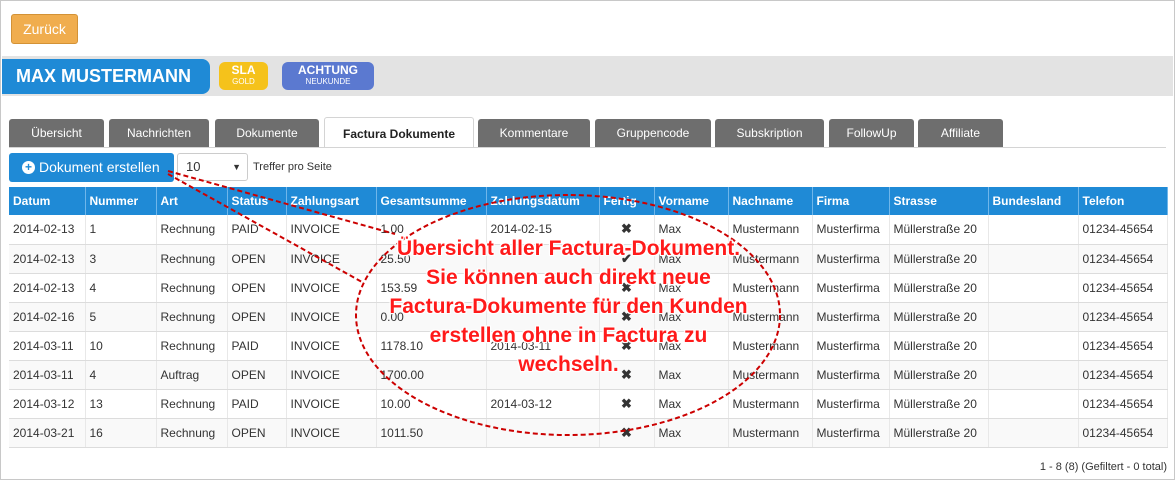 The image size is (1175, 480). What do you see at coordinates (627, 201) in the screenshot?
I see `column-header: Fertig` at bounding box center [627, 201].